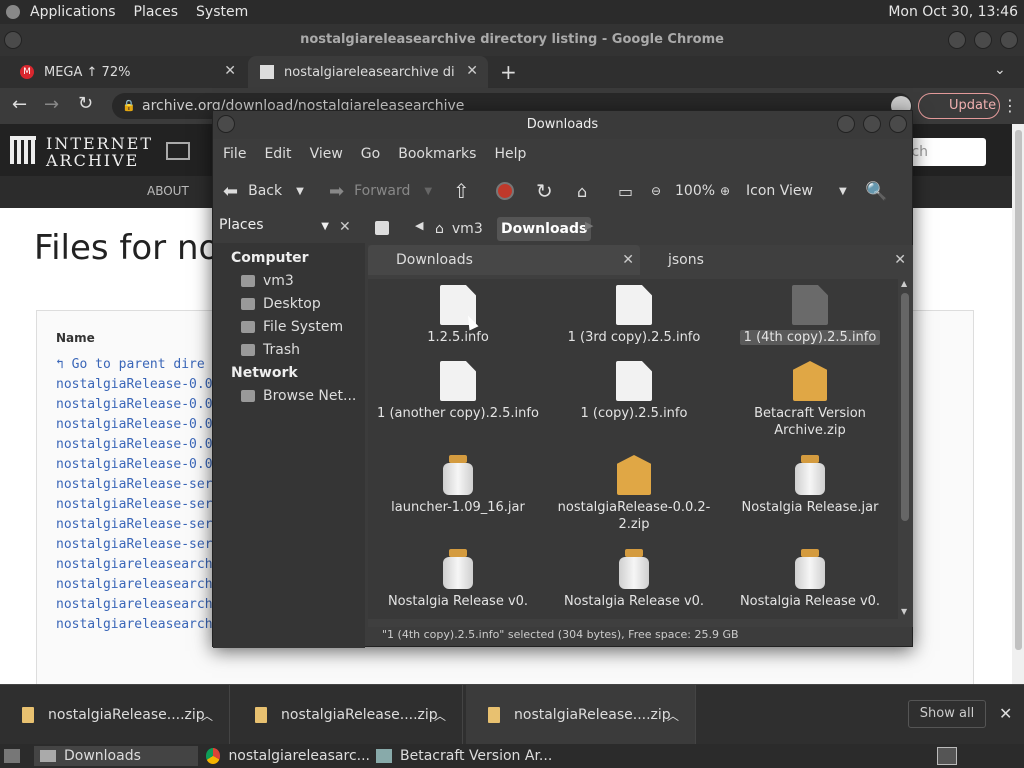  I want to click on chevron-down-icon: ▼, so click(300, 191).